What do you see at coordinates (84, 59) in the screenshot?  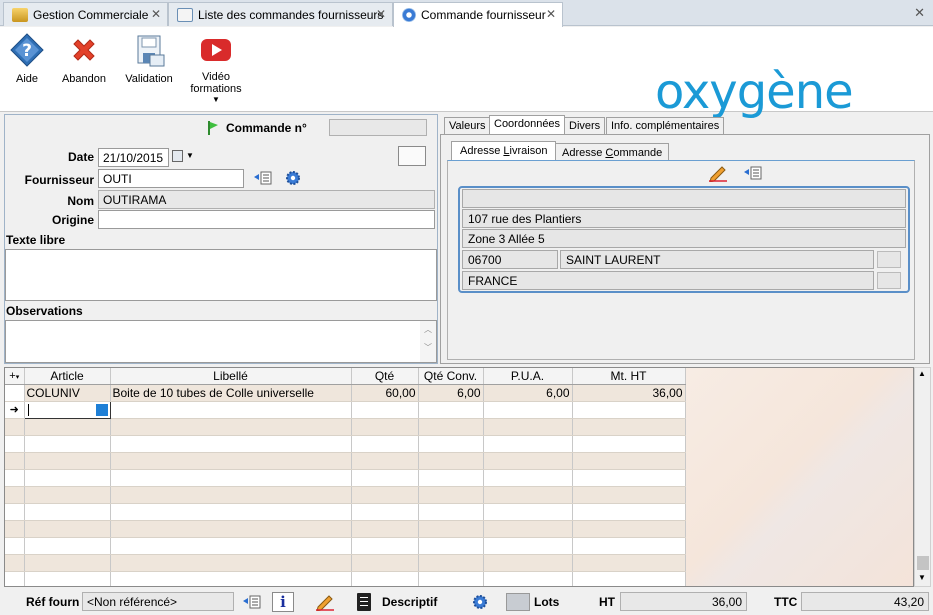 I see `abandon-button: Abandon` at bounding box center [84, 59].